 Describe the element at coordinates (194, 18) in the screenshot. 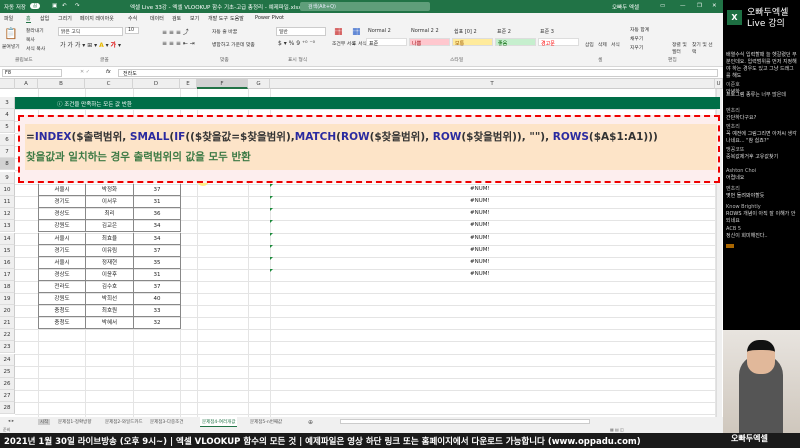

I see `menu-tab: 보기` at that location.